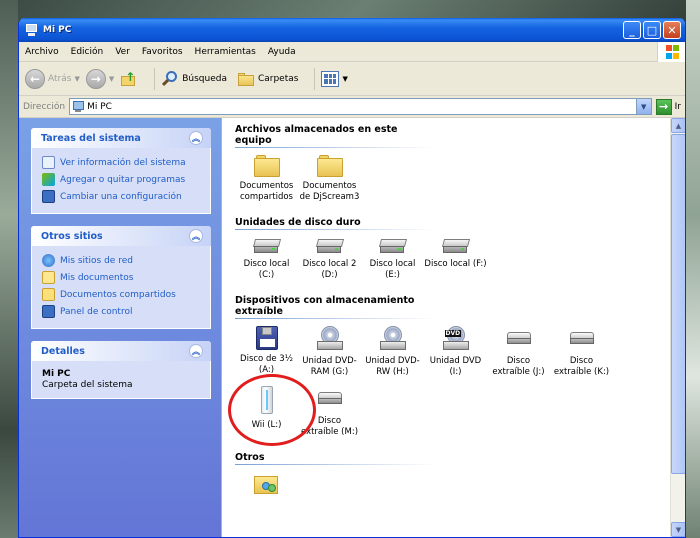 The height and width of the screenshot is (538, 700). I want to click on item-label: Documentos compartidos, so click(266, 191).